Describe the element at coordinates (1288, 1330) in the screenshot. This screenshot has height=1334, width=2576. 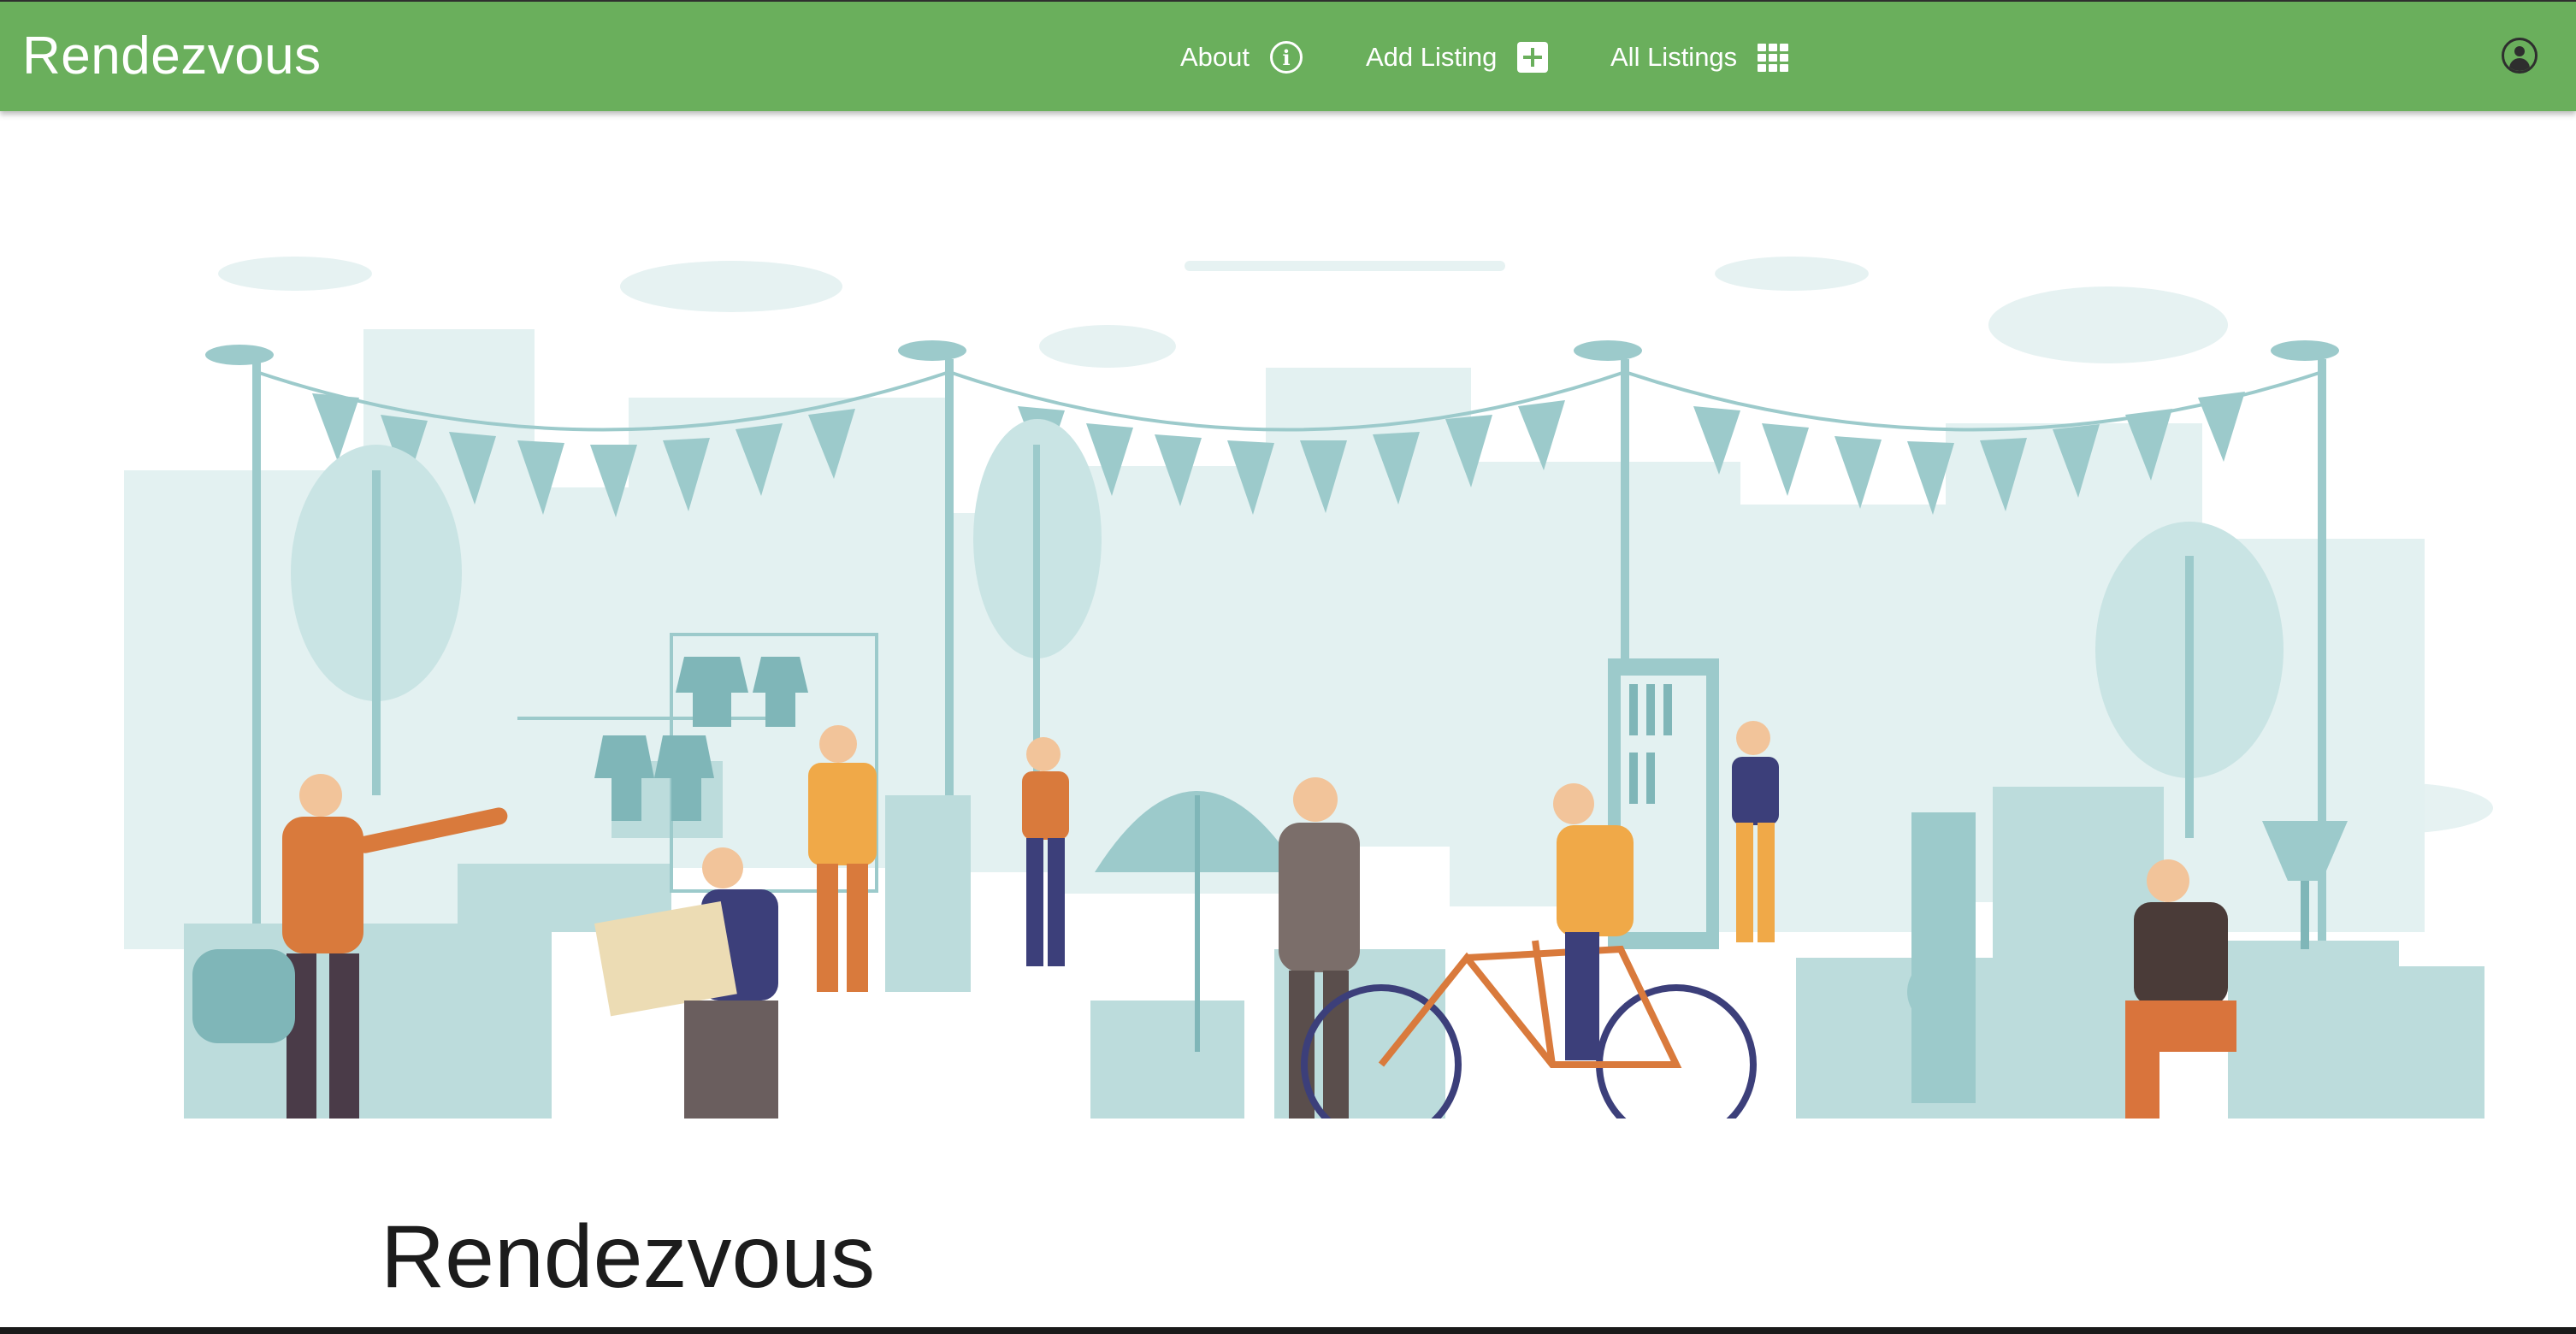
I see `bottom-divider` at that location.